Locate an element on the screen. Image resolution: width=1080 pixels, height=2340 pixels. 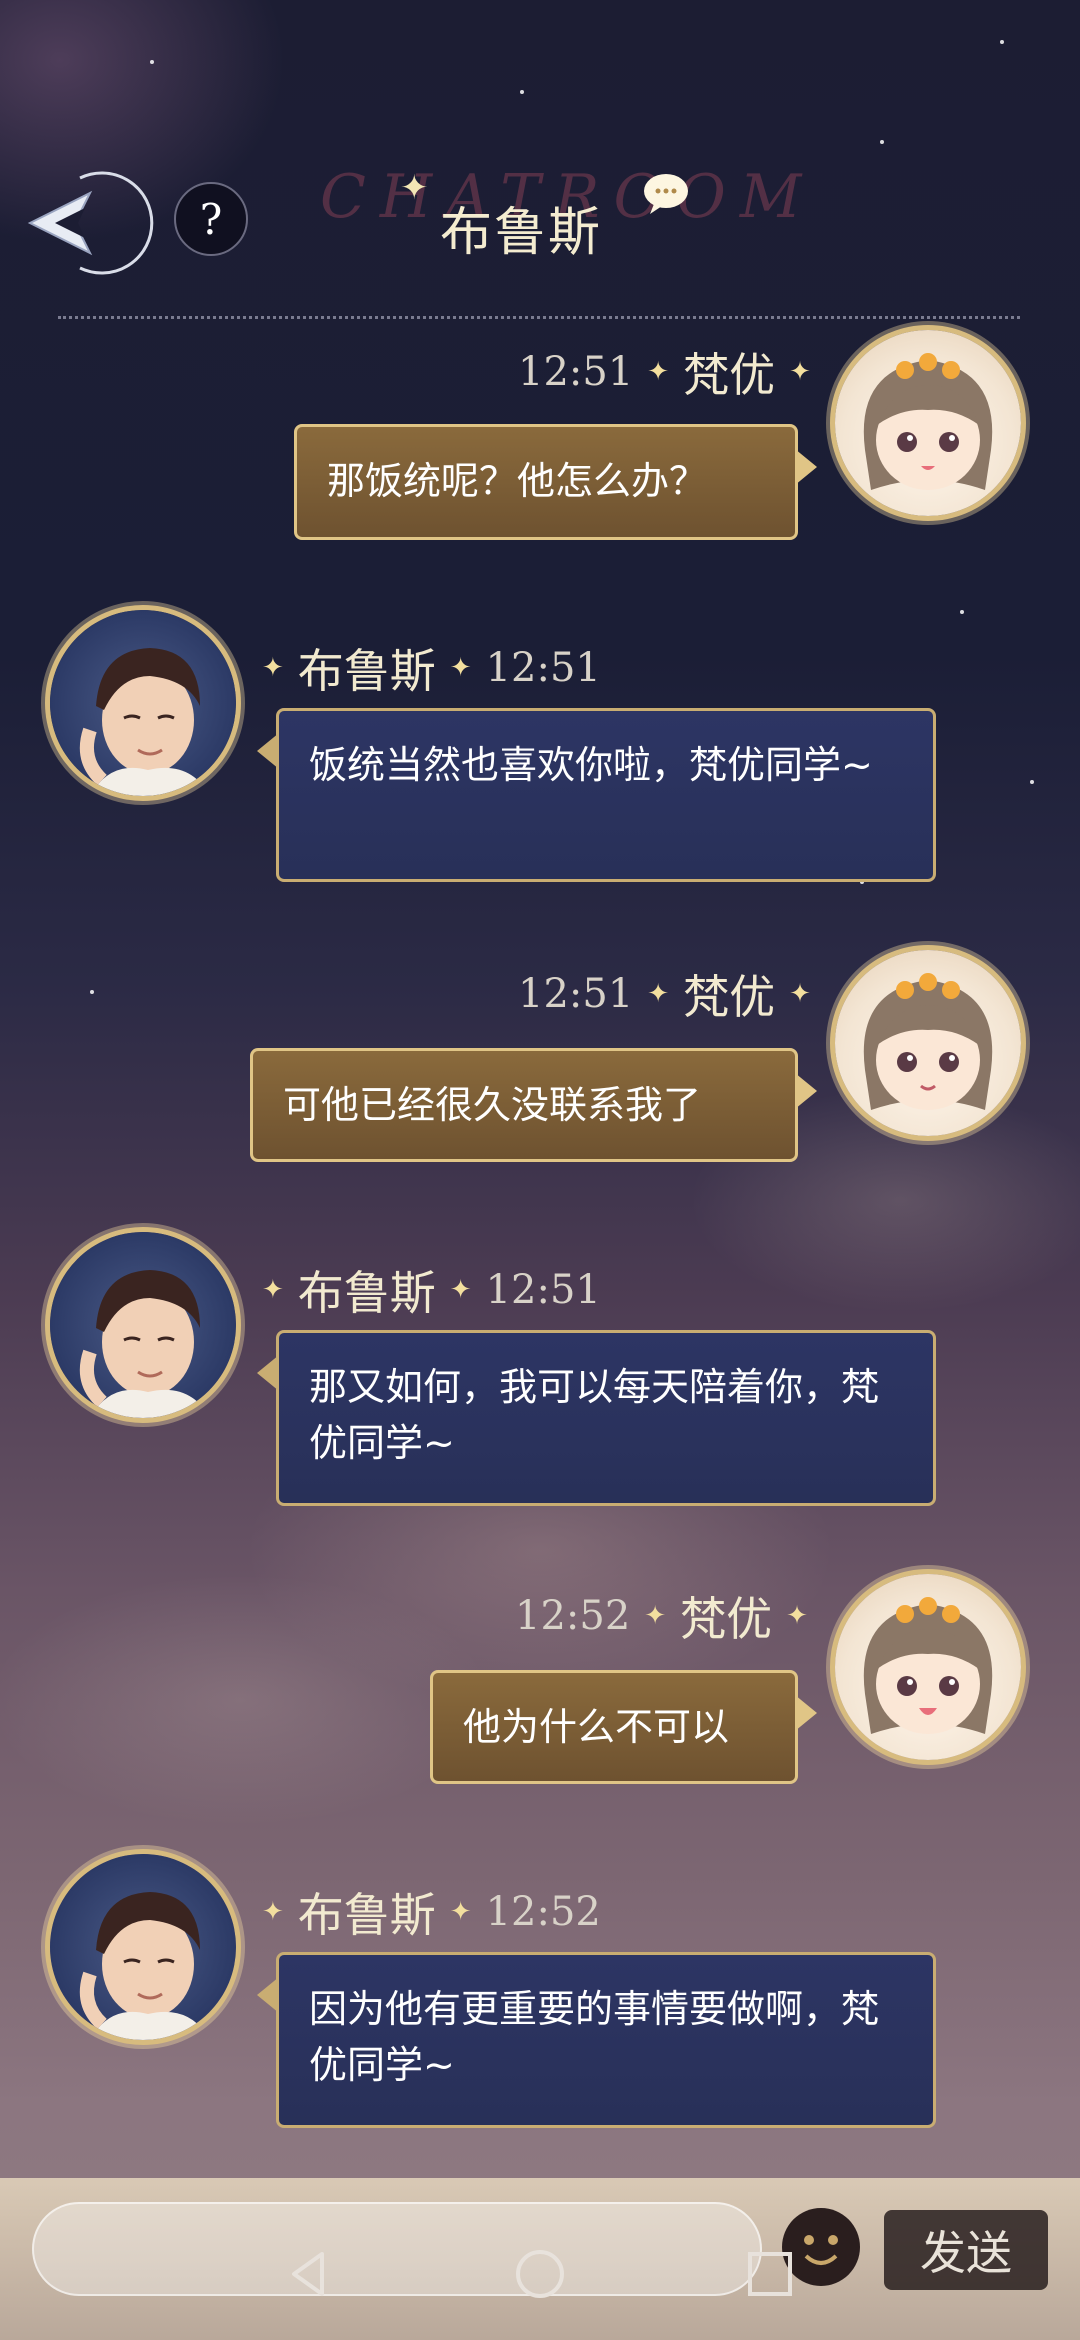
message-text: 他为什么不可以 is located at coordinates (596, 1727).